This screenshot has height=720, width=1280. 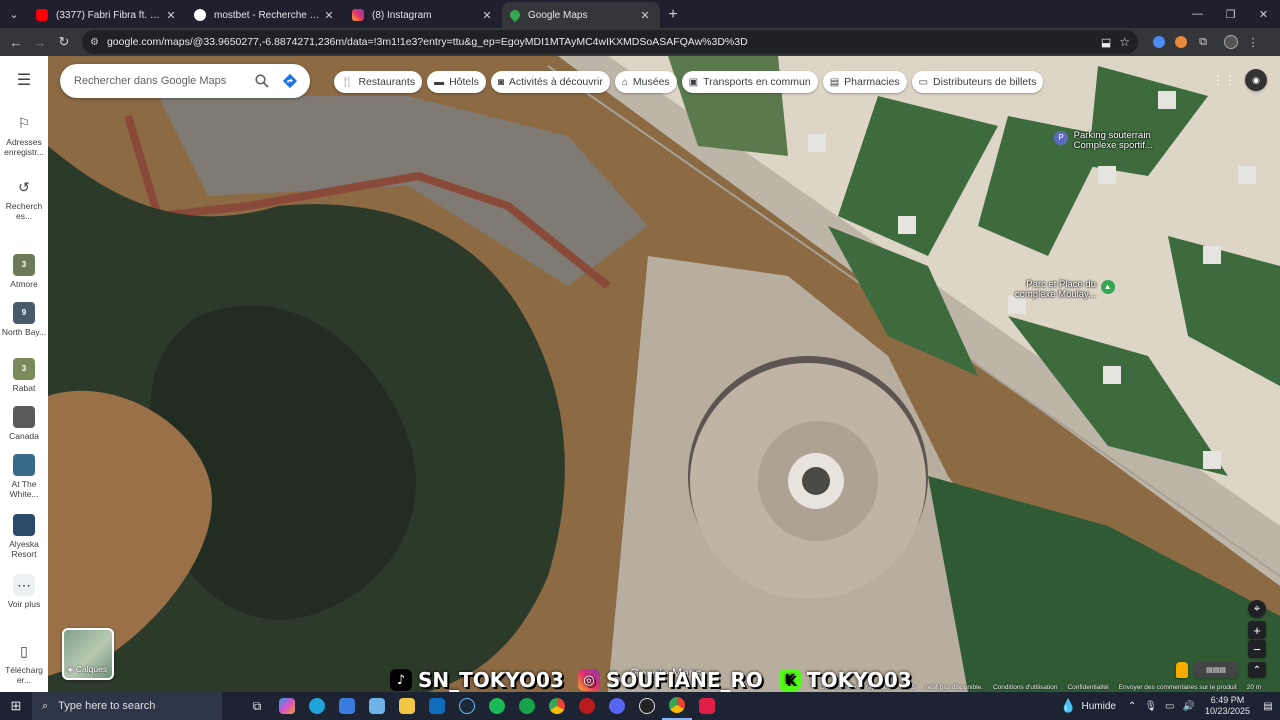 I want to click on taskbar-search: ⌕, so click(x=127, y=706).